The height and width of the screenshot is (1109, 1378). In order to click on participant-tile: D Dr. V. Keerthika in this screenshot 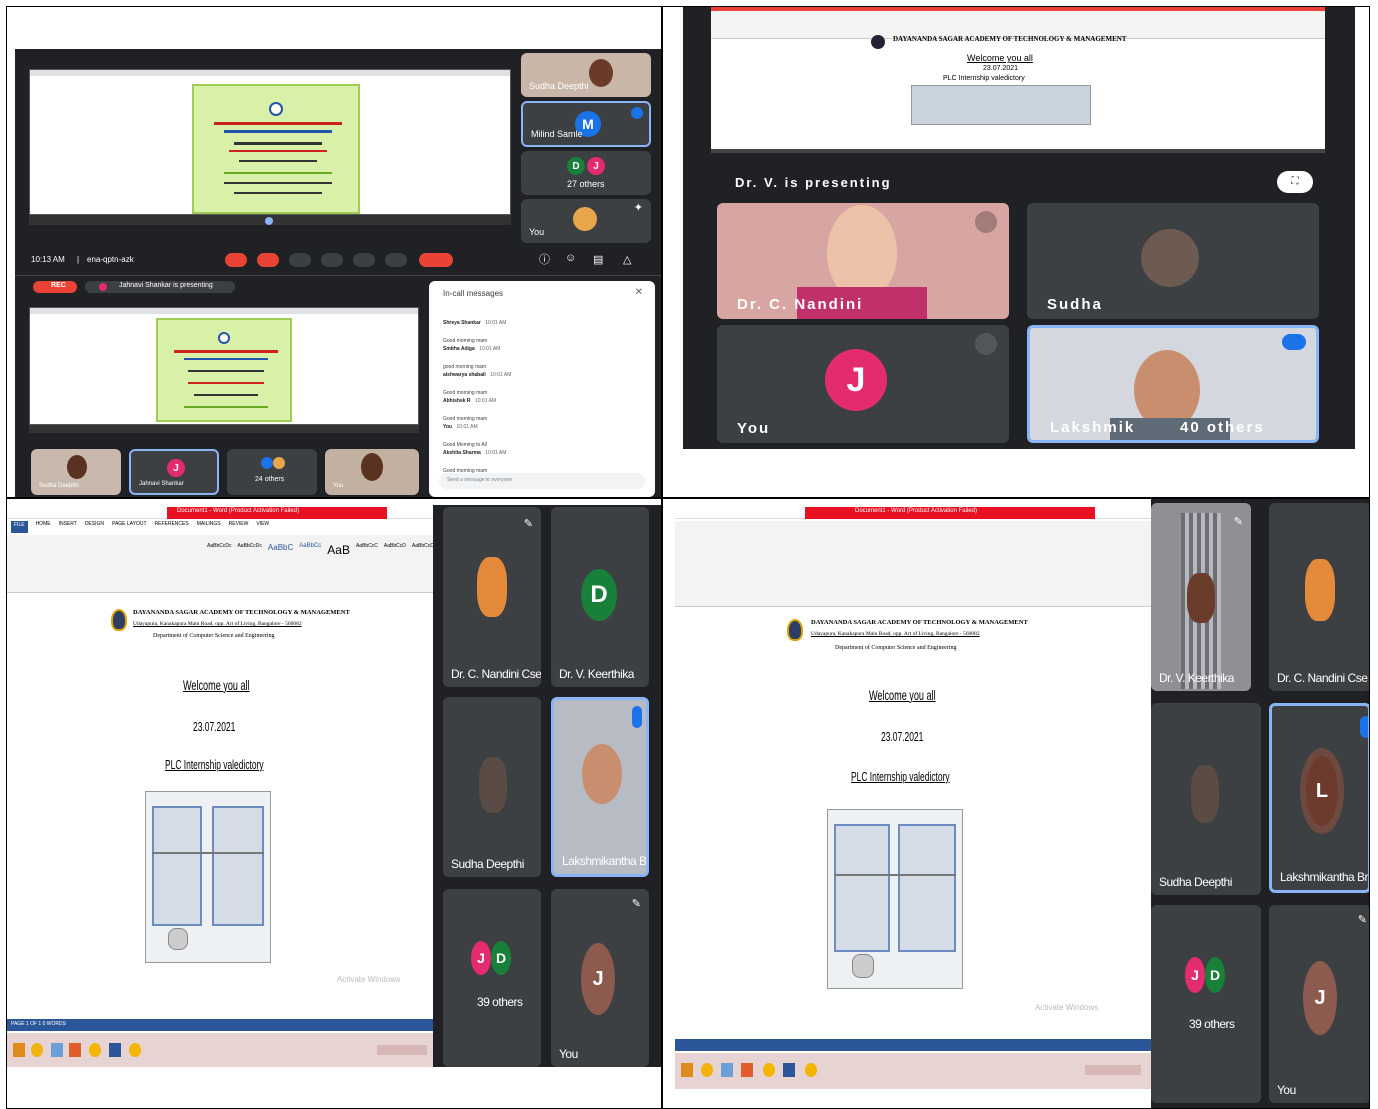, I will do `click(600, 597)`.